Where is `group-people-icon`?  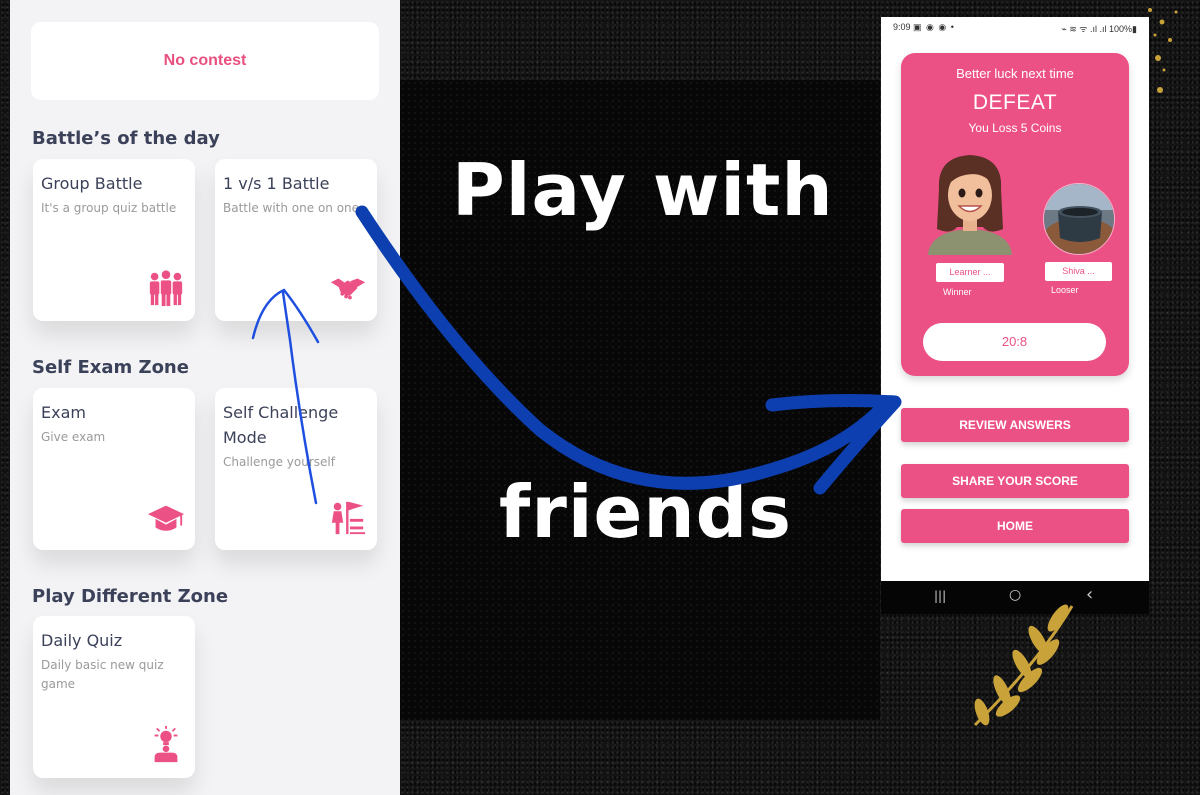
group-people-icon is located at coordinates (166, 288).